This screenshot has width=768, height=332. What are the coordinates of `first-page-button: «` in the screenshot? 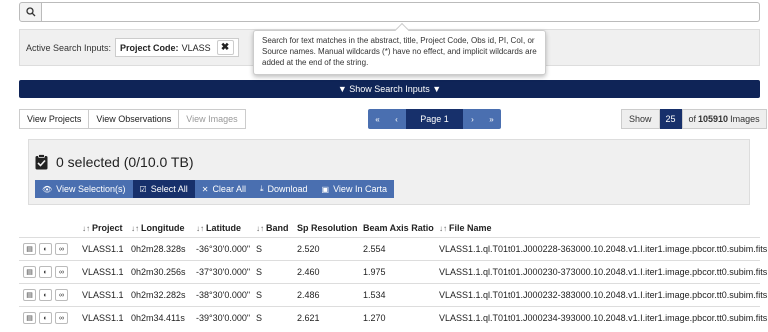 It's located at (377, 119).